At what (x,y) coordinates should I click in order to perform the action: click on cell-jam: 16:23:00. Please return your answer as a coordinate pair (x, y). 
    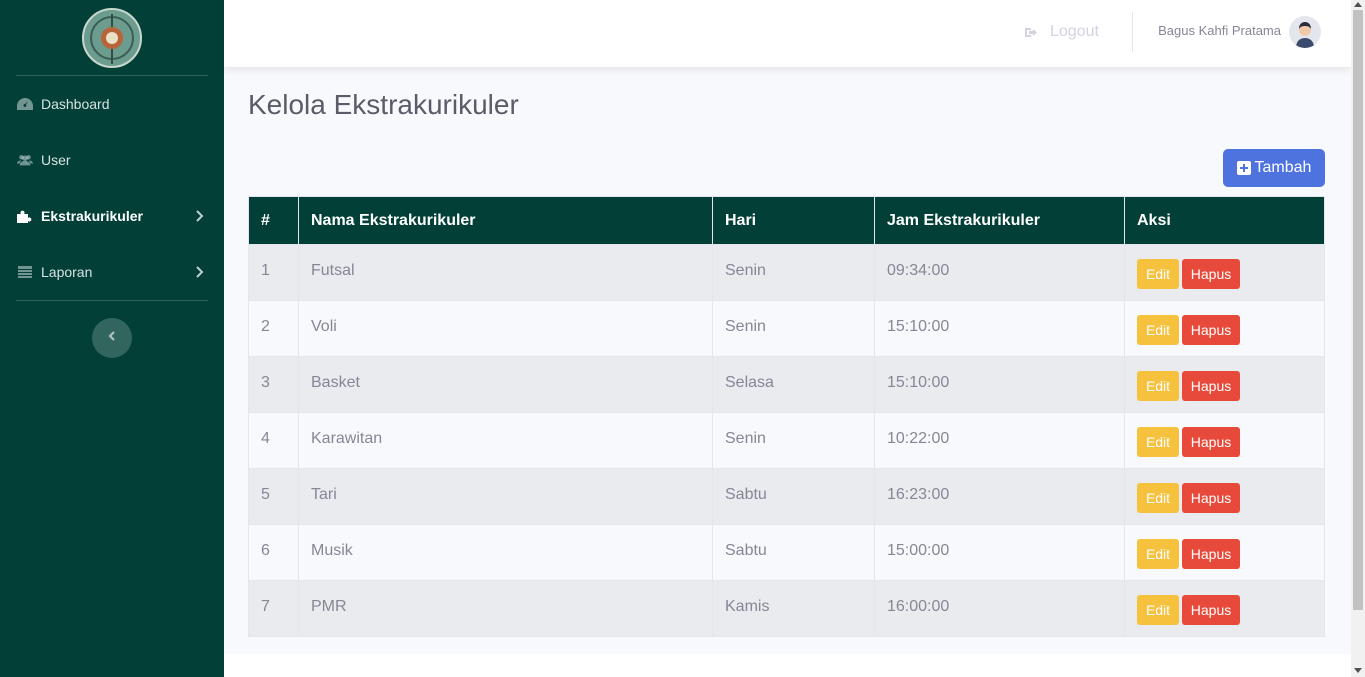
    Looking at the image, I should click on (999, 496).